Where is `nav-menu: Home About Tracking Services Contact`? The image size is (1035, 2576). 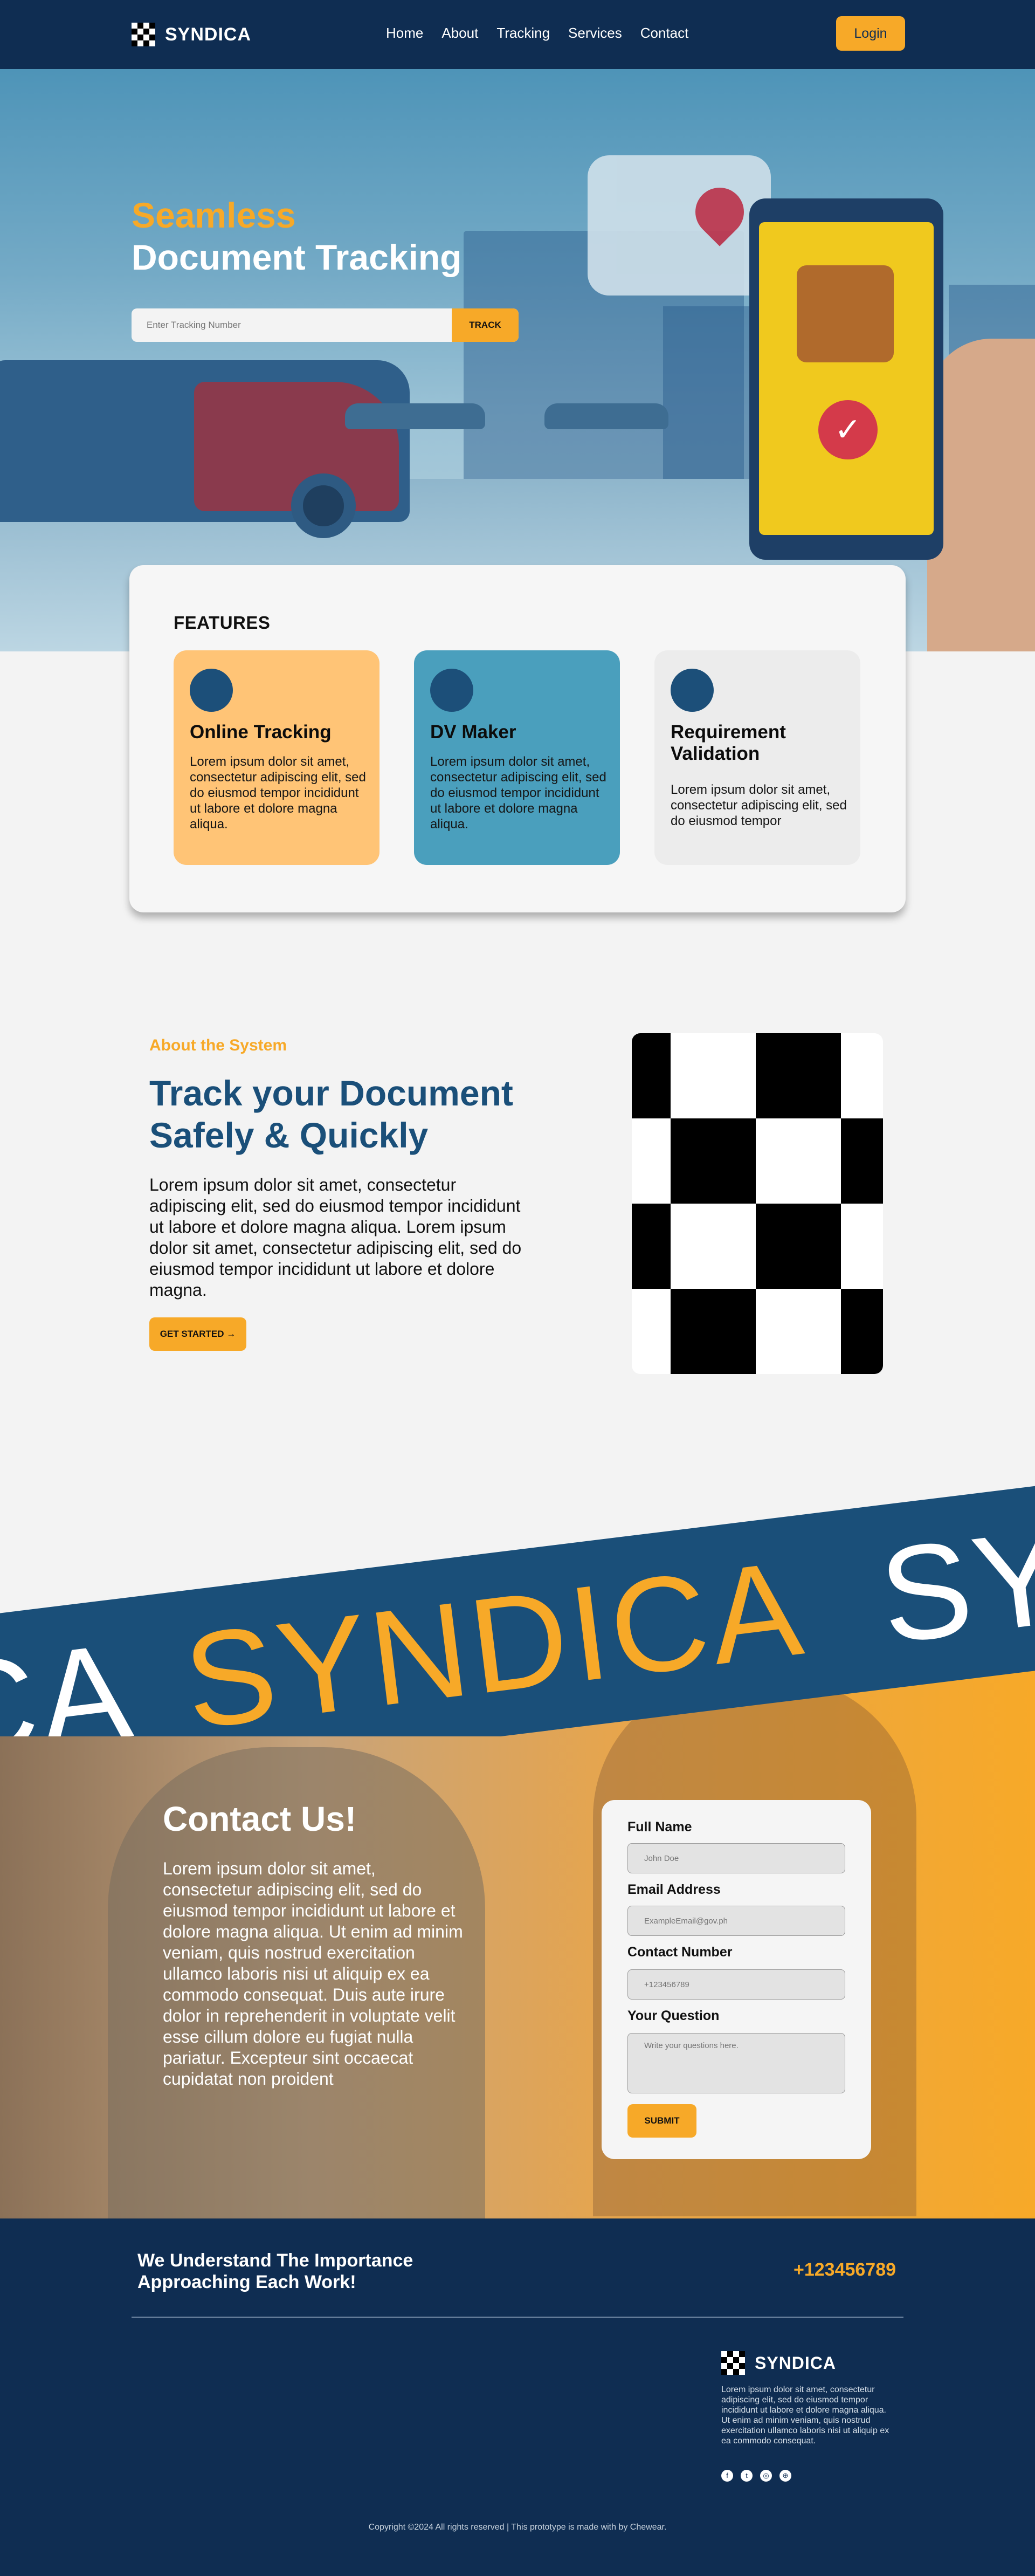 nav-menu: Home About Tracking Services Contact is located at coordinates (537, 33).